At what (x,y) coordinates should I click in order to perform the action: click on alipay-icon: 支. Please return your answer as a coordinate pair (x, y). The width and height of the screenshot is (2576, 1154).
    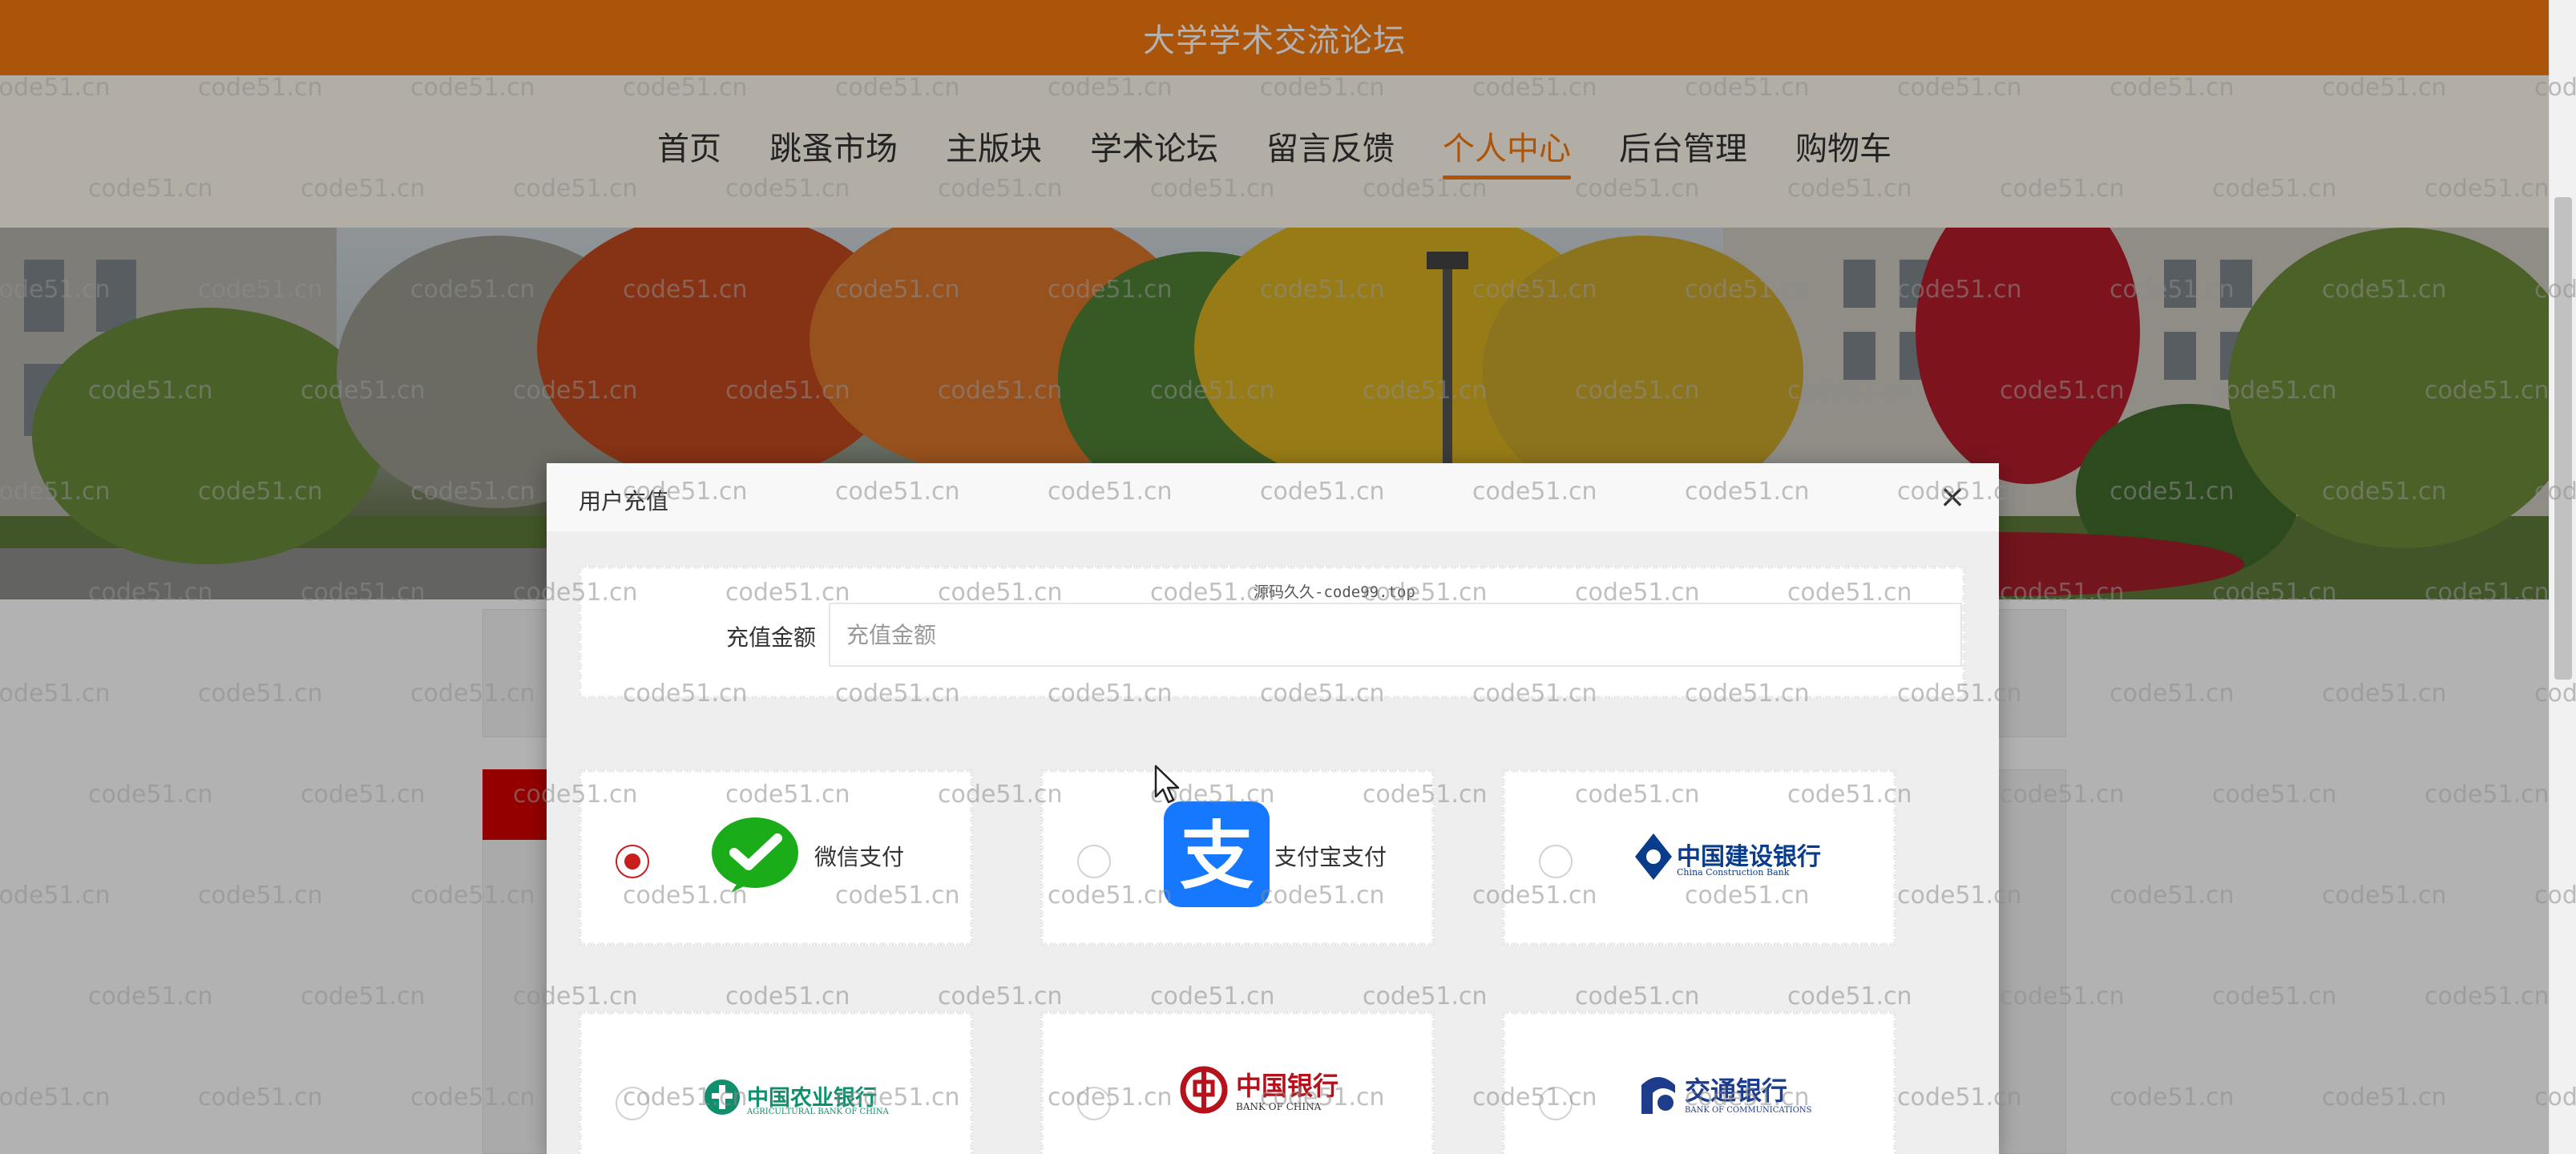
    Looking at the image, I should click on (1217, 854).